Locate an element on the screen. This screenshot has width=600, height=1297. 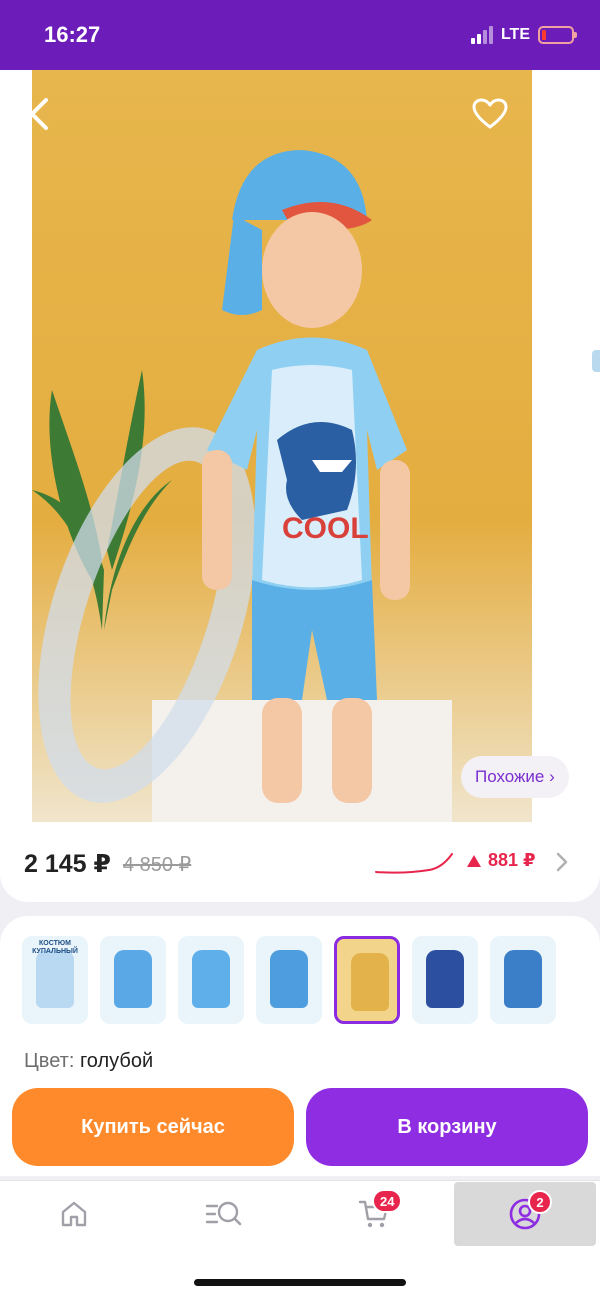
similar-products-button: Похожие › is located at coordinates (515, 777).